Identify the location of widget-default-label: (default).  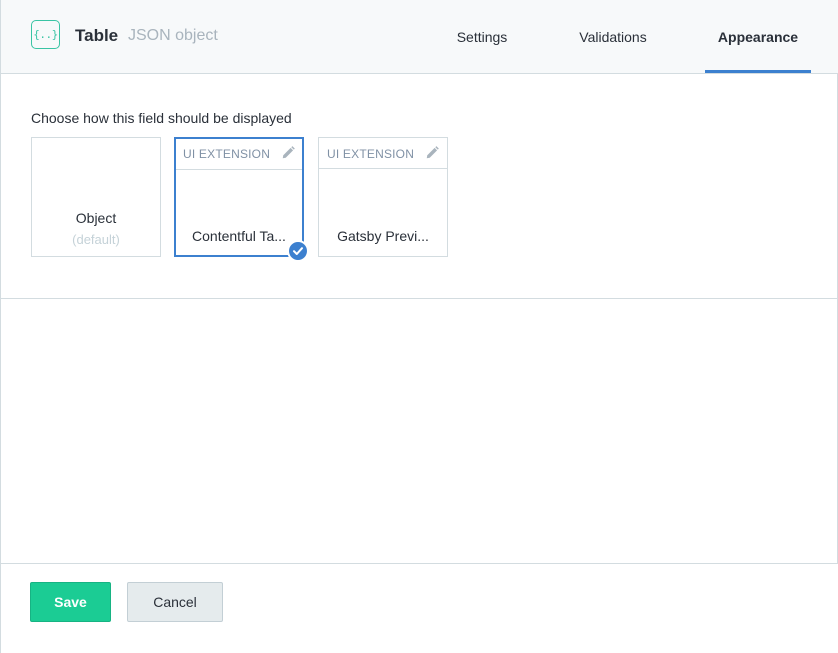
(96, 239).